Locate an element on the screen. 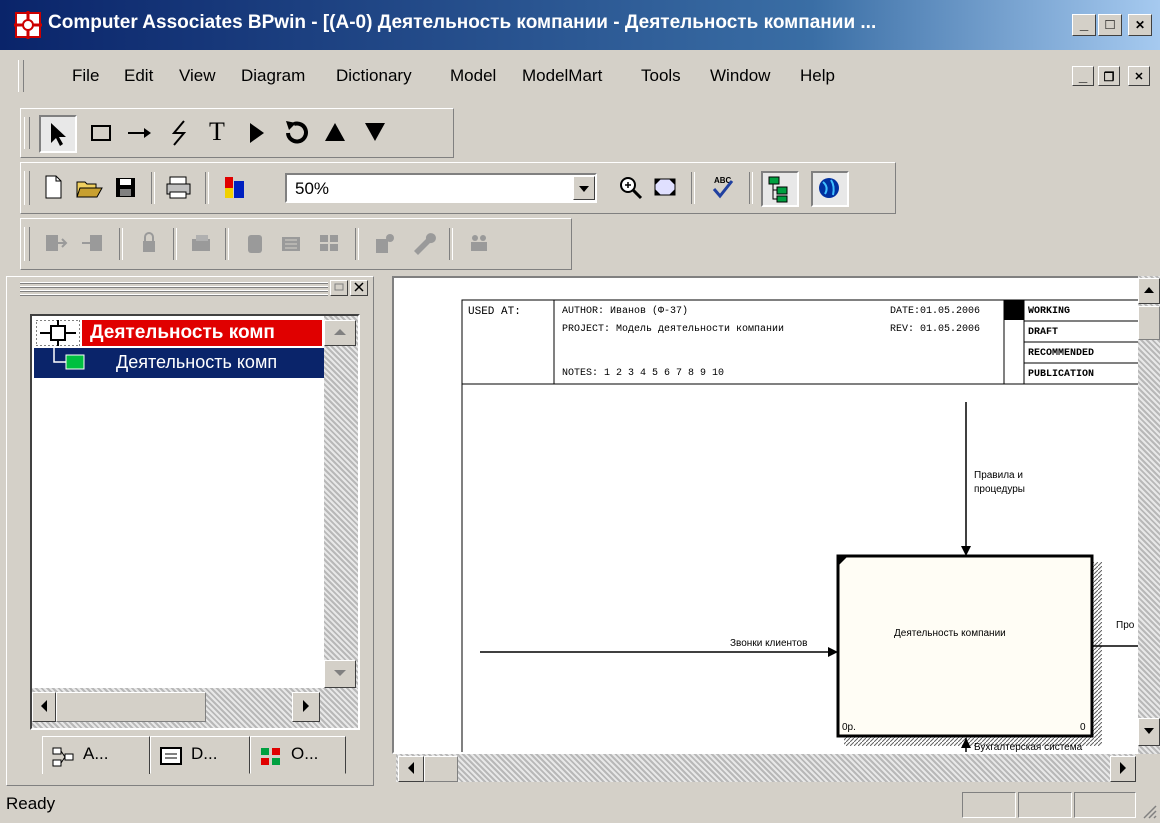  maximize-button: □ is located at coordinates (1110, 25).